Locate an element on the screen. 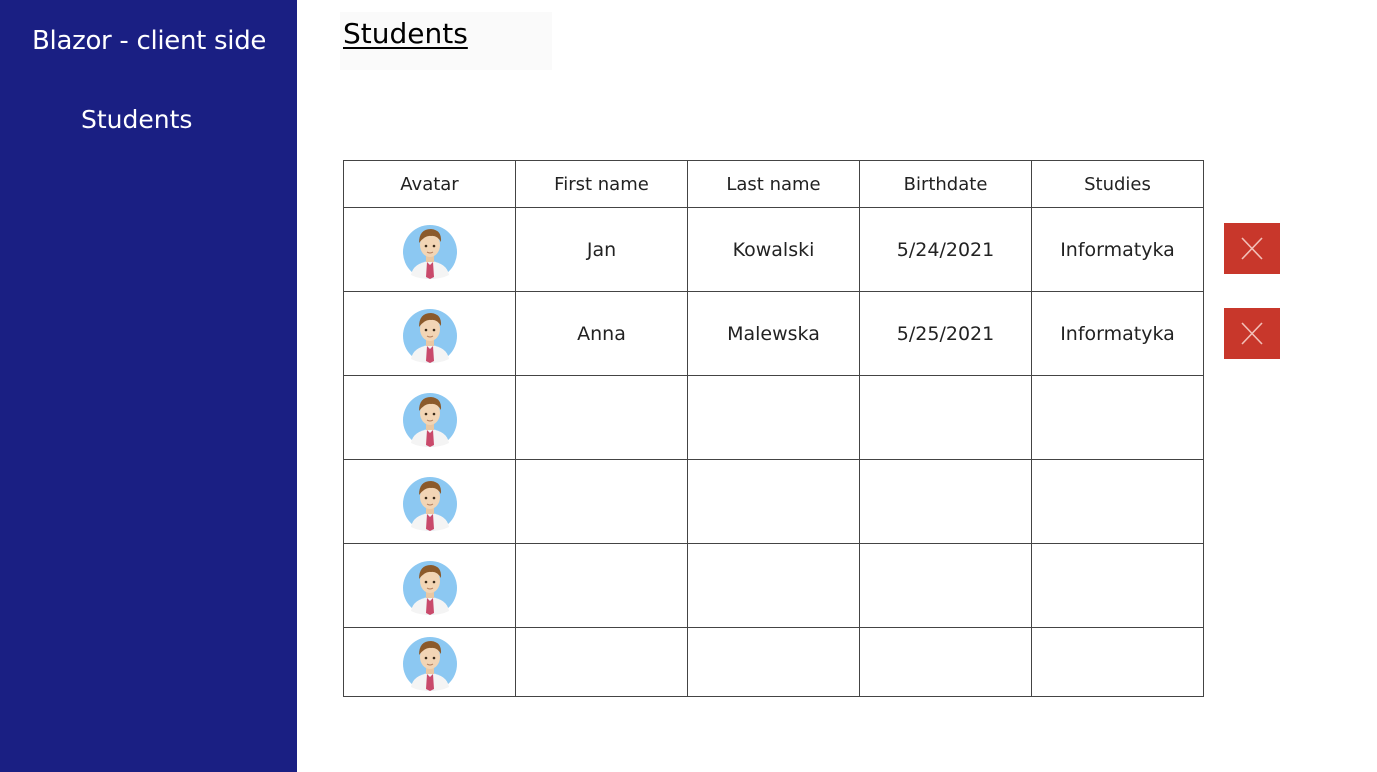 This screenshot has width=1377, height=772. nav-item-students: Students is located at coordinates (136, 119).